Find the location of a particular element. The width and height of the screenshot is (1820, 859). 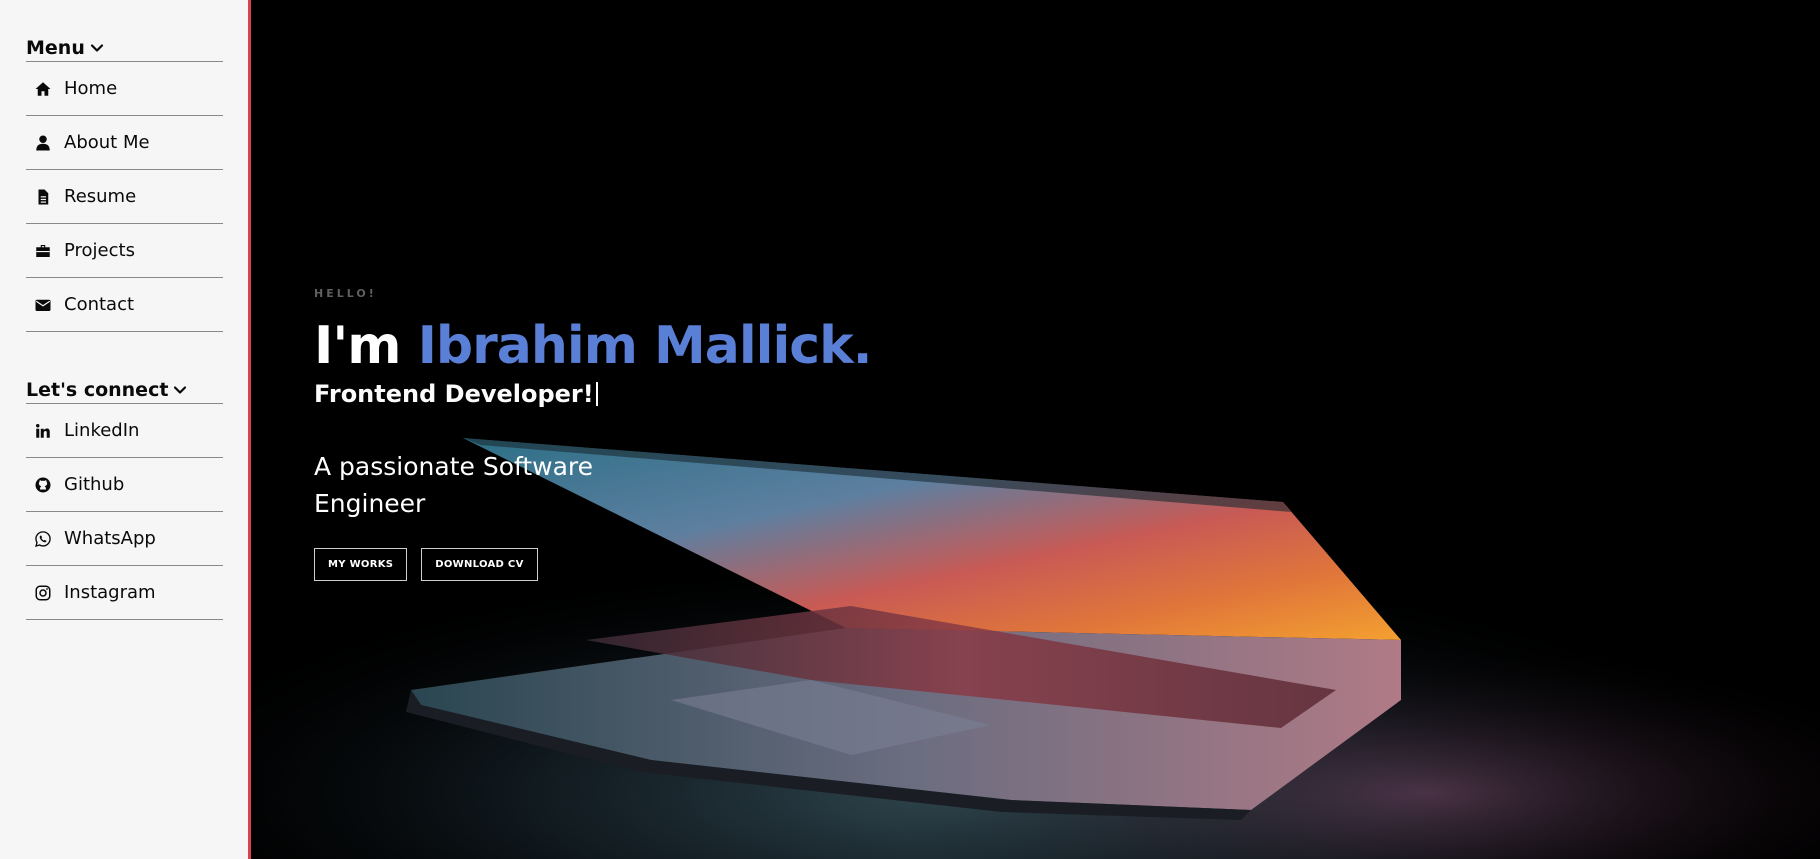

download-cv-button: DOWNLOAD CV is located at coordinates (479, 564).